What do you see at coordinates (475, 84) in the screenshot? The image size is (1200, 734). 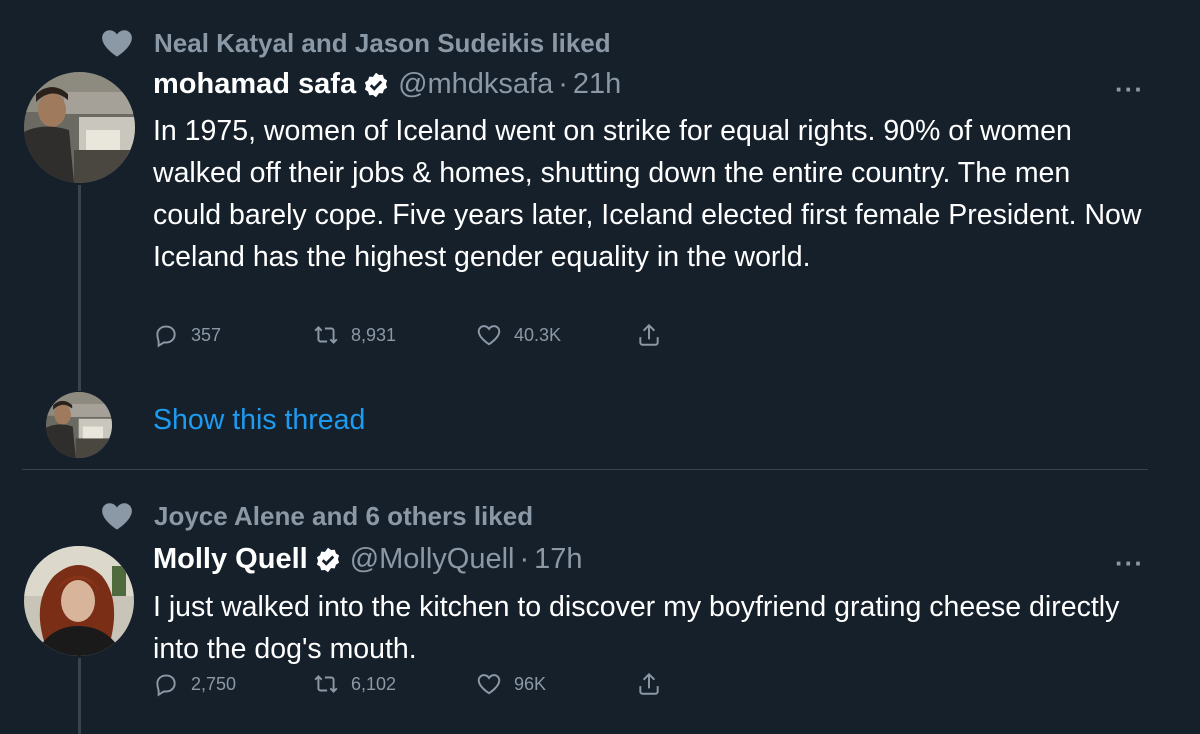 I see `author-handle: @mhdksafa` at bounding box center [475, 84].